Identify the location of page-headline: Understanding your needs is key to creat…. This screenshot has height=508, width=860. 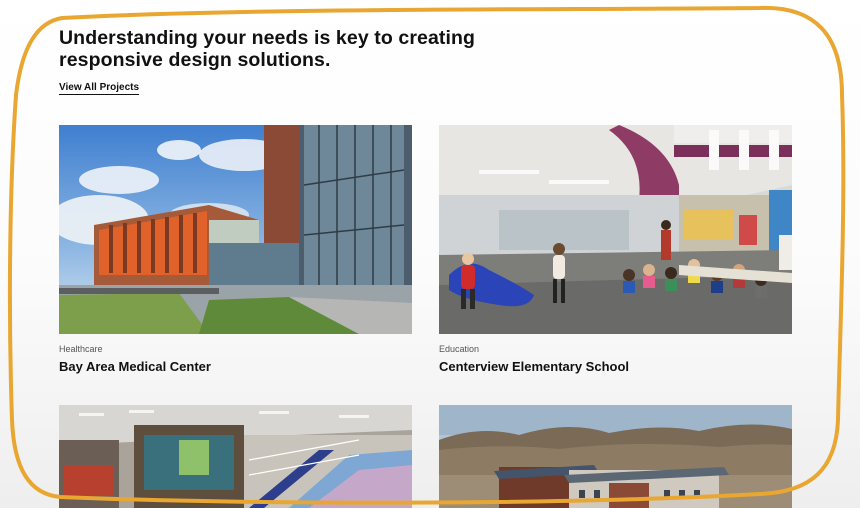
(267, 49).